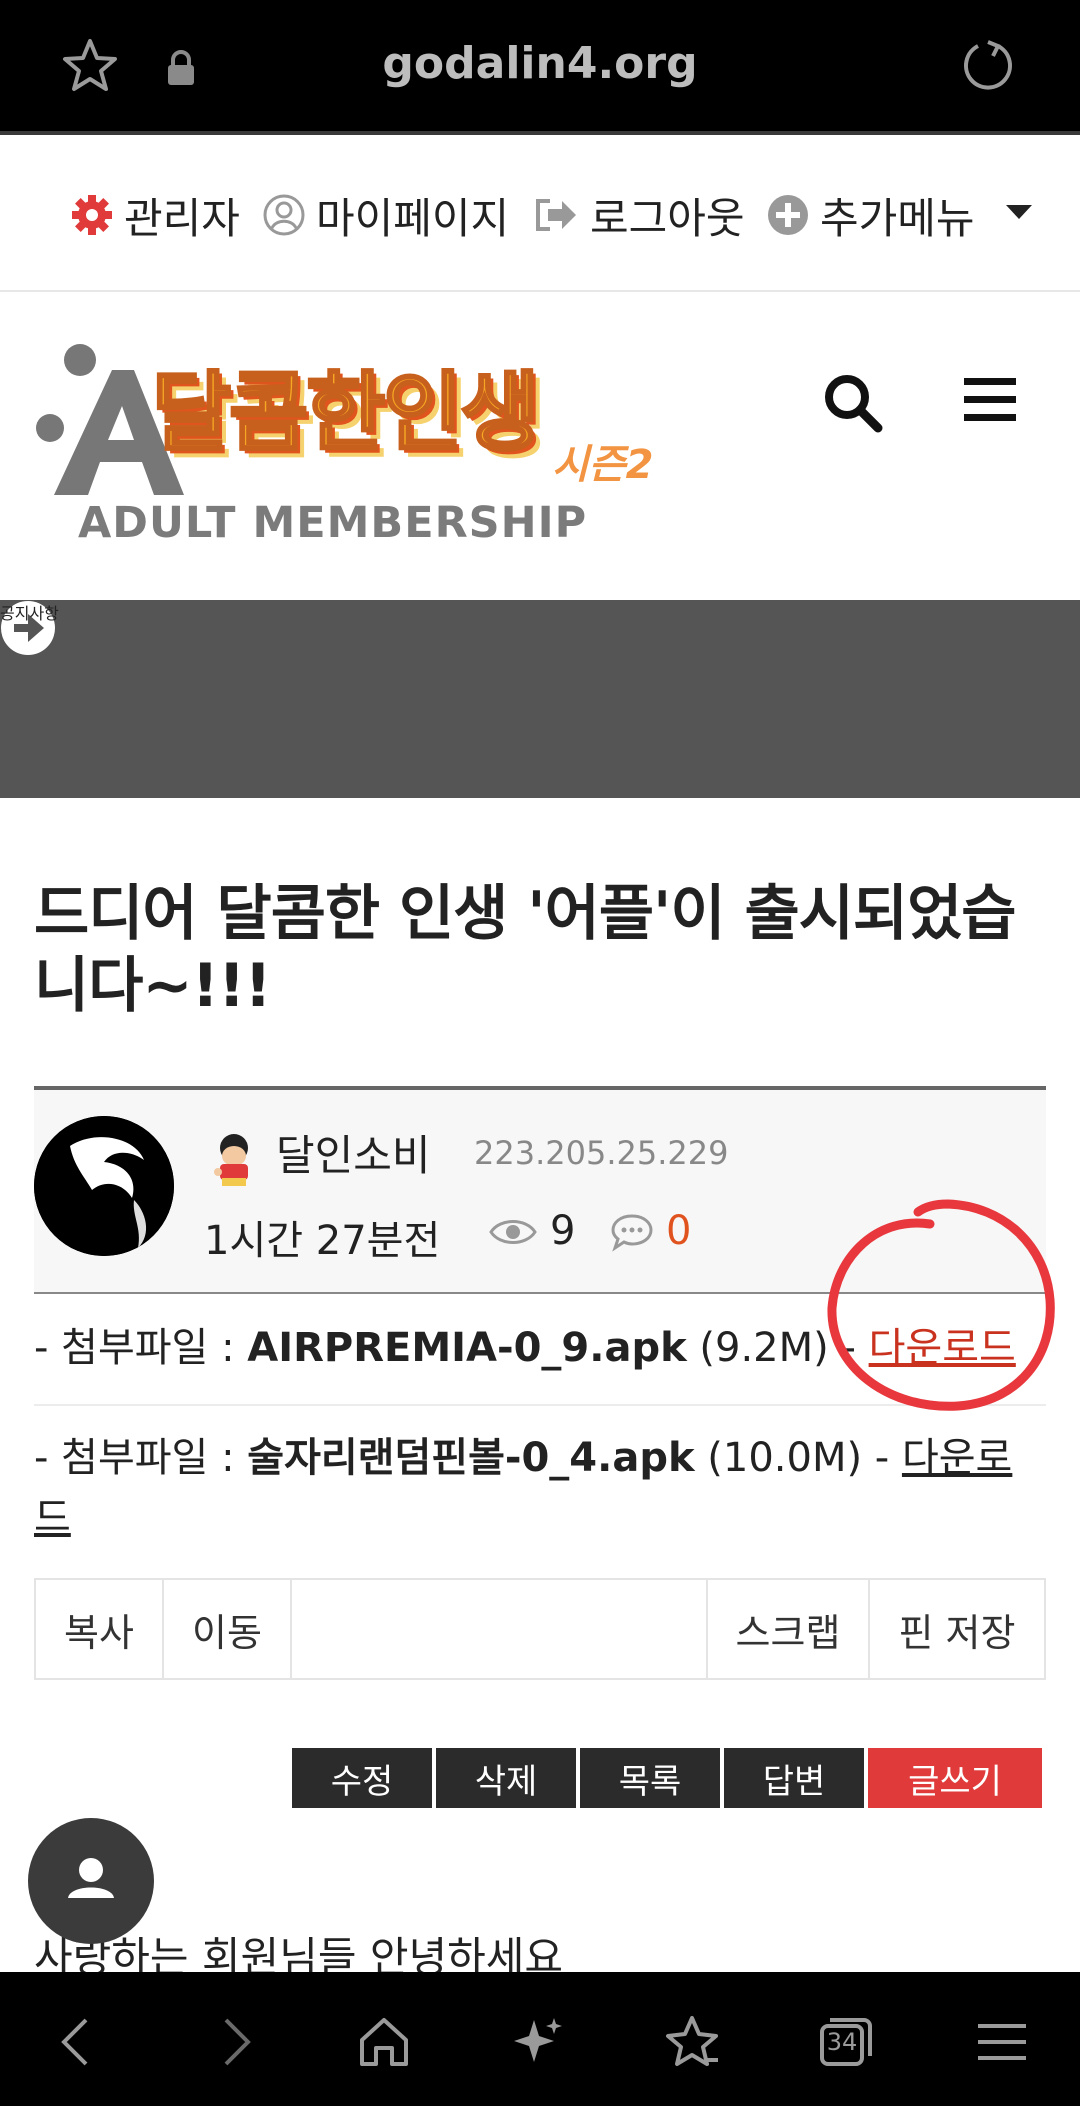  I want to click on chevron-down-icon, so click(1019, 212).